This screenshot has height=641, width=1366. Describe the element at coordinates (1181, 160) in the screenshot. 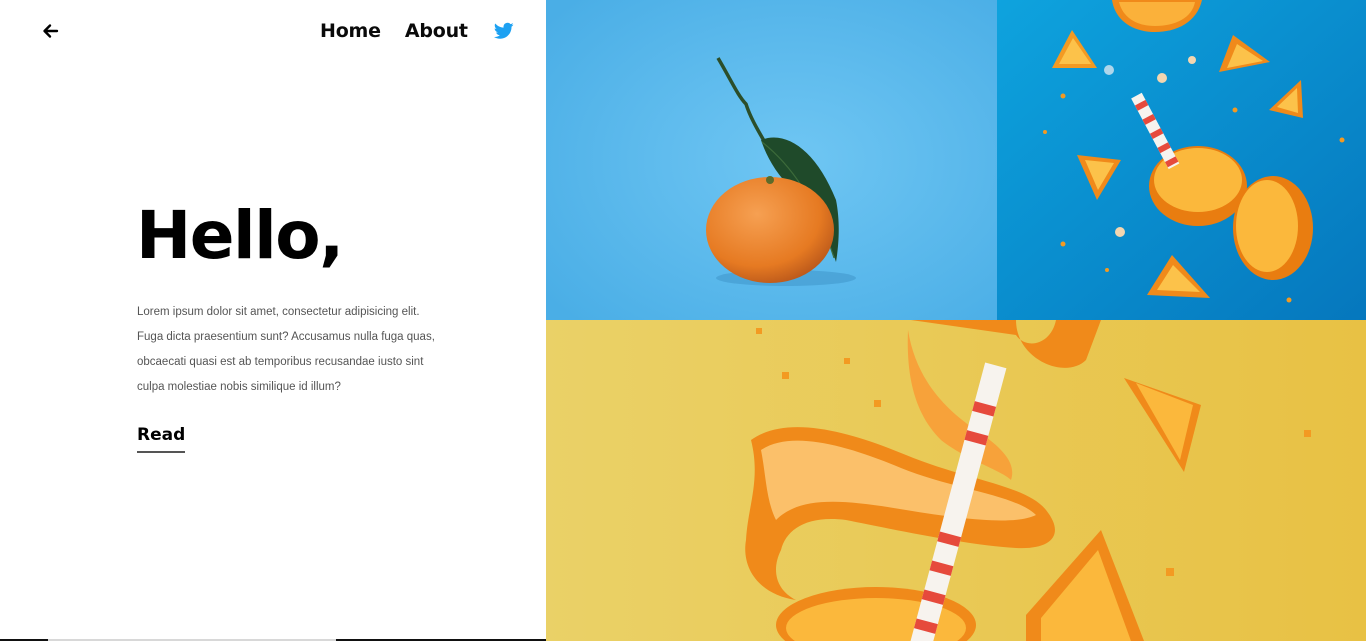

I see `gallery-image-orange-slices` at that location.